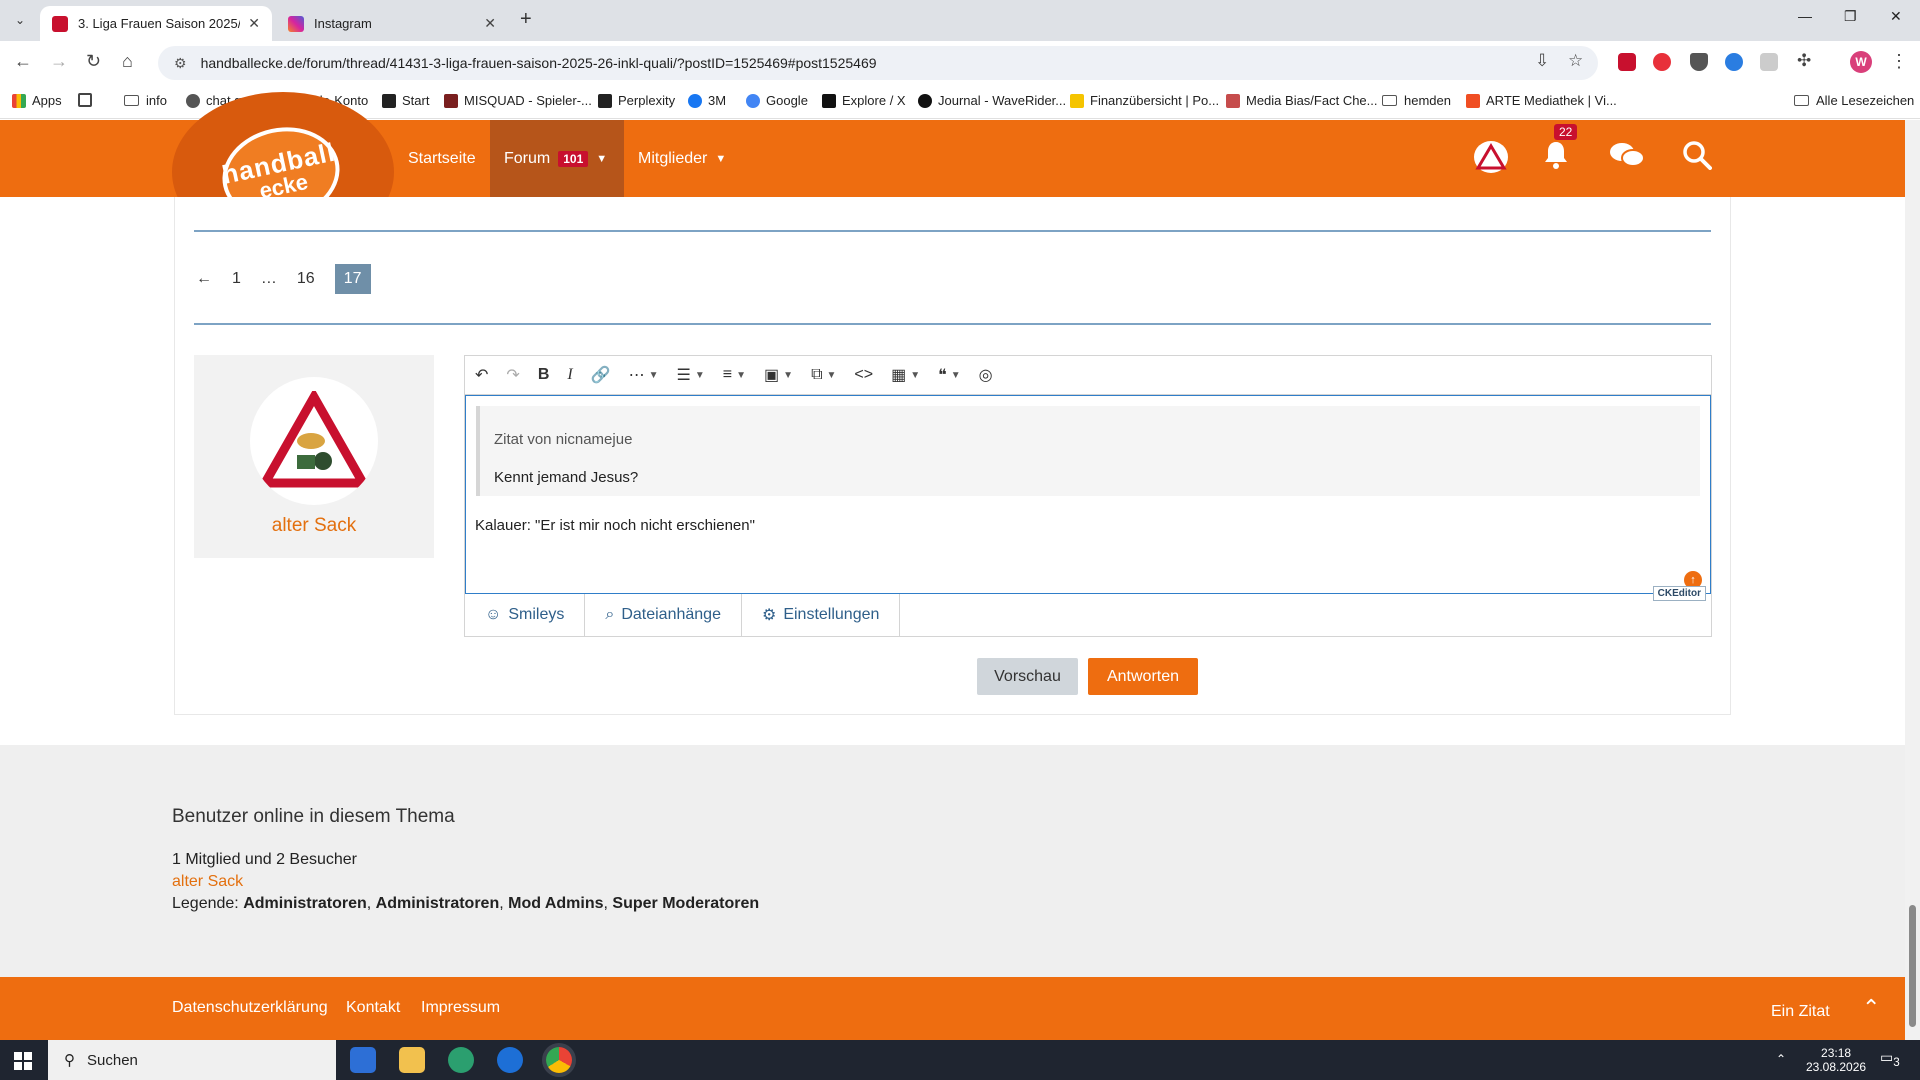  What do you see at coordinates (306, 279) in the screenshot?
I see `pagination-page: 16` at bounding box center [306, 279].